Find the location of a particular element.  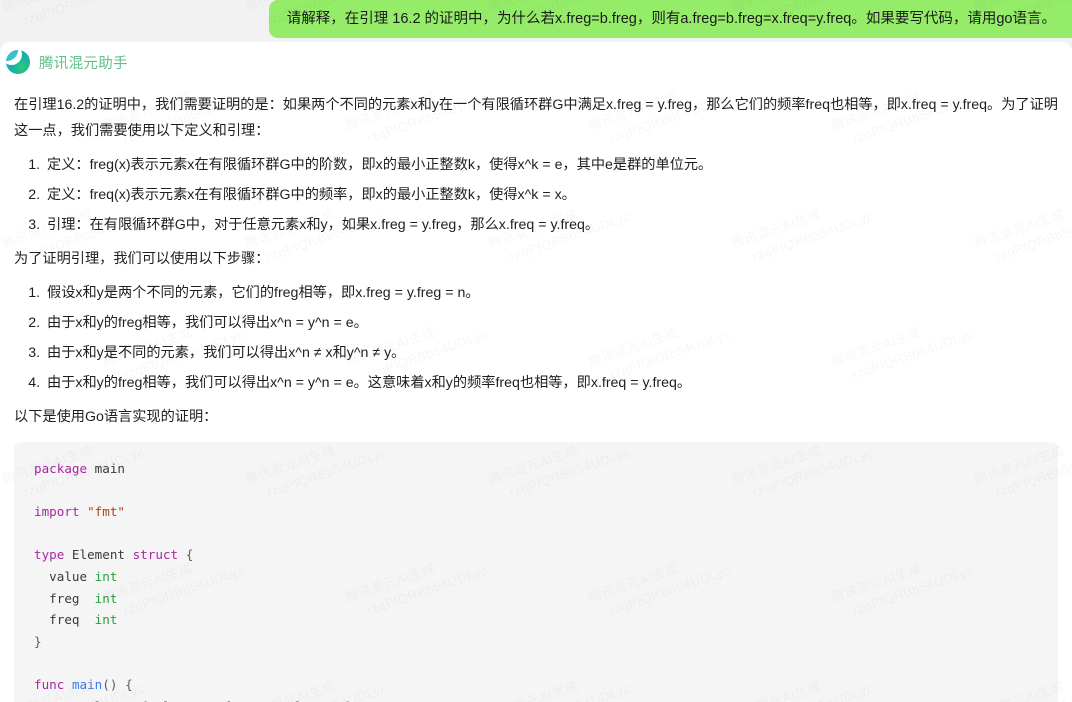

assistant-header: 腾讯混元助手 is located at coordinates (536, 62).